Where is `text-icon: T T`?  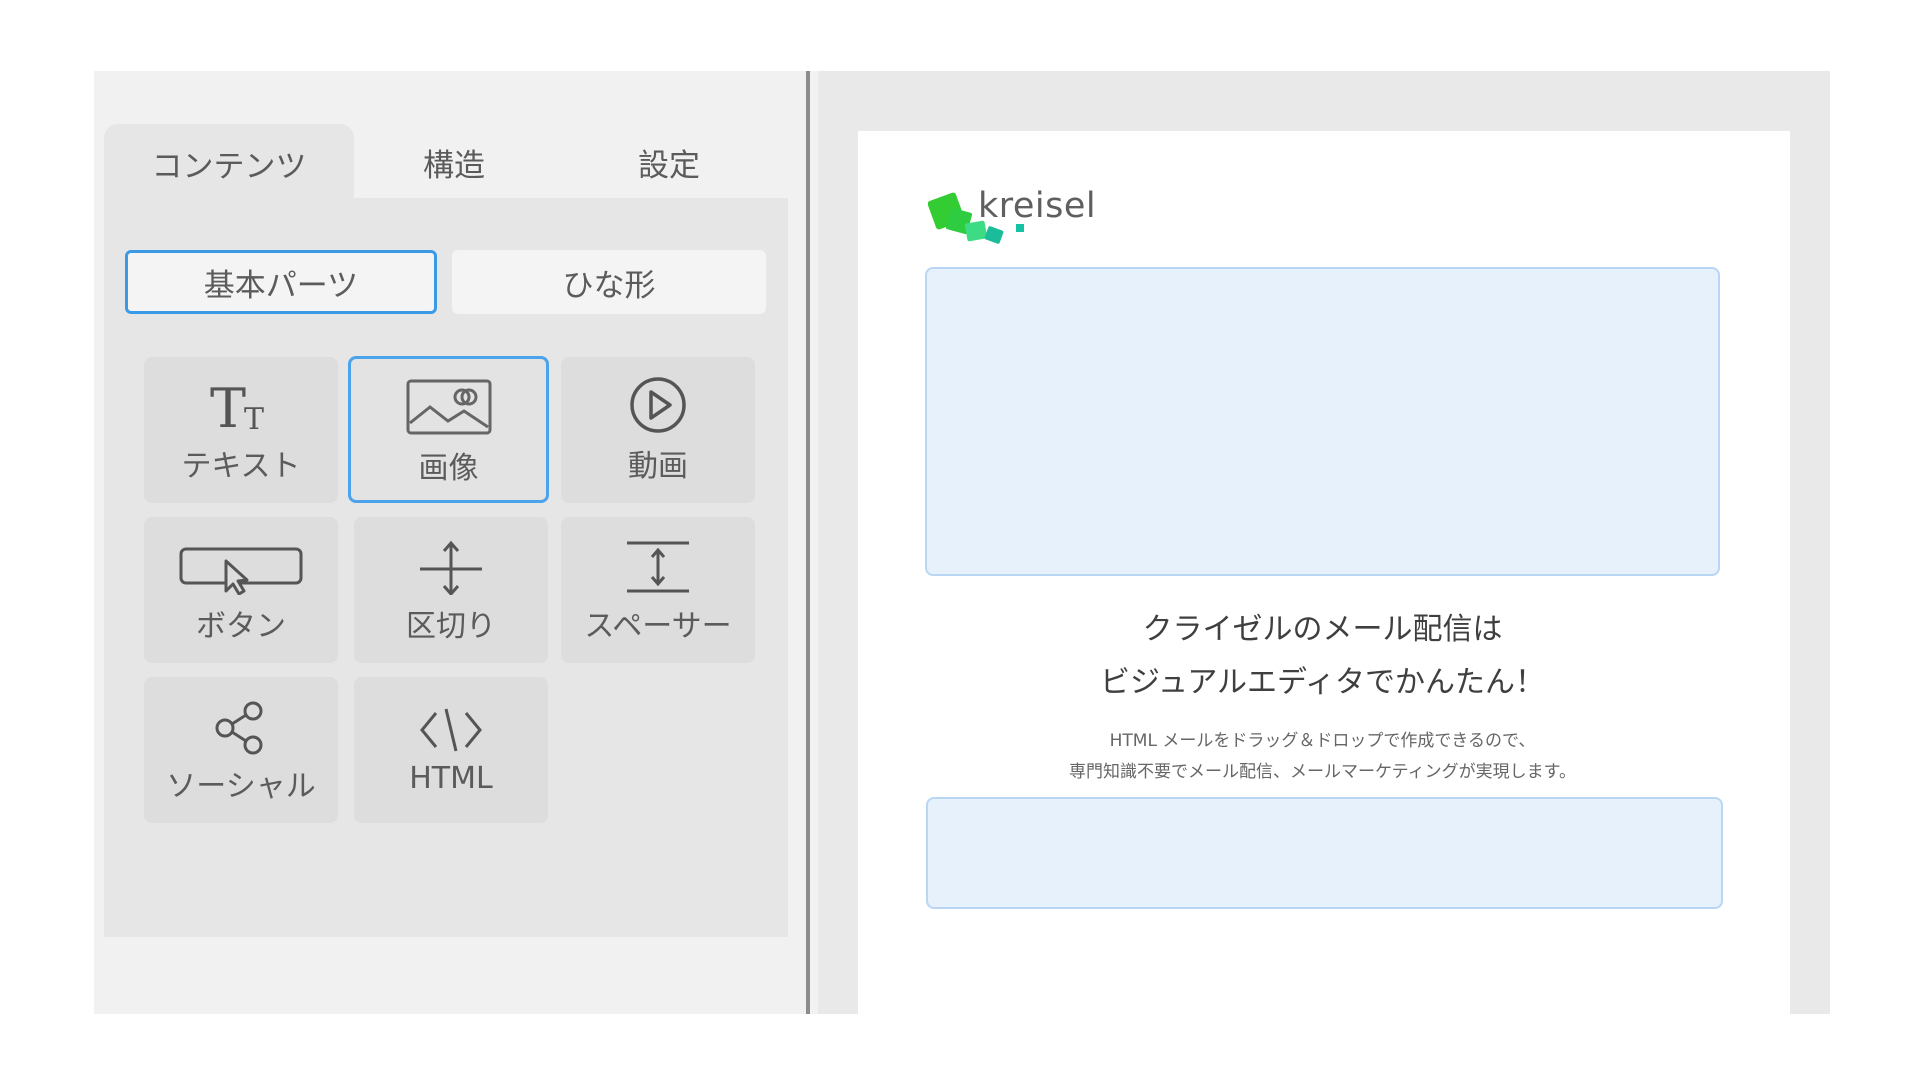
text-icon: T T is located at coordinates (241, 396).